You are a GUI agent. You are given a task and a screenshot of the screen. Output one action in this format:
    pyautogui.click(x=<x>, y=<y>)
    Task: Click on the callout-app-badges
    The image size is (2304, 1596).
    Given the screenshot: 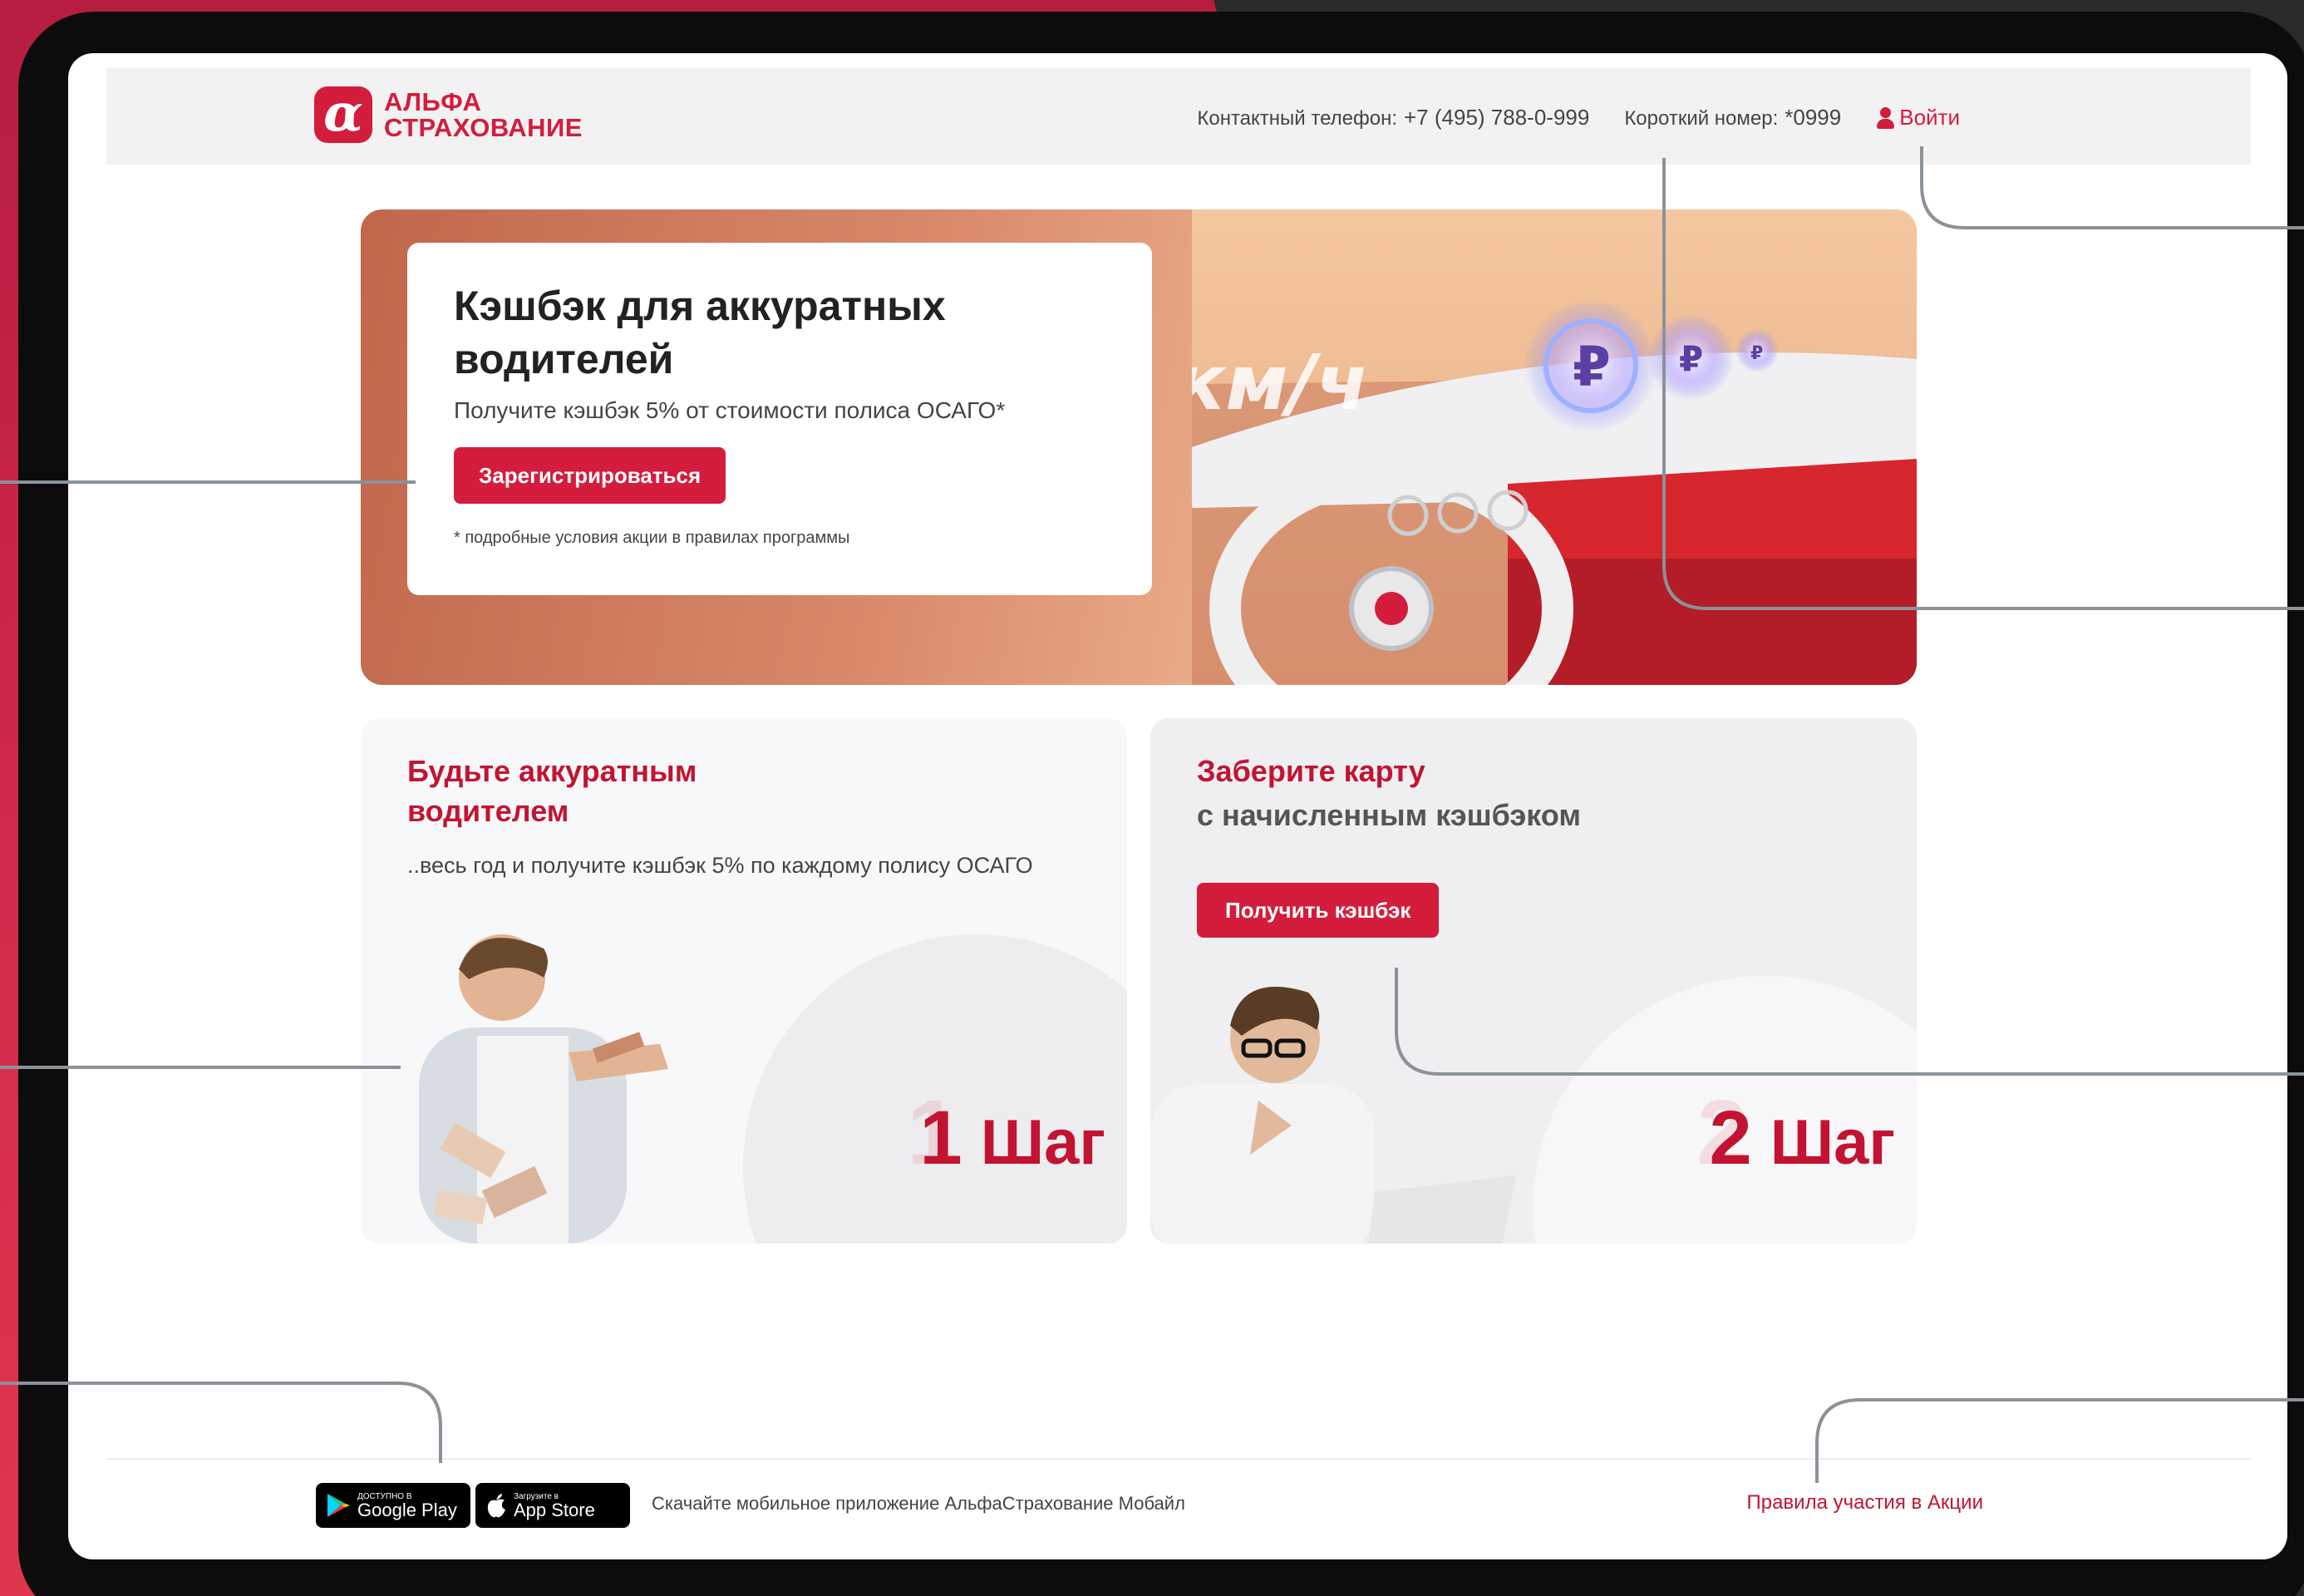 What is the action you would take?
    pyautogui.click(x=221, y=1422)
    